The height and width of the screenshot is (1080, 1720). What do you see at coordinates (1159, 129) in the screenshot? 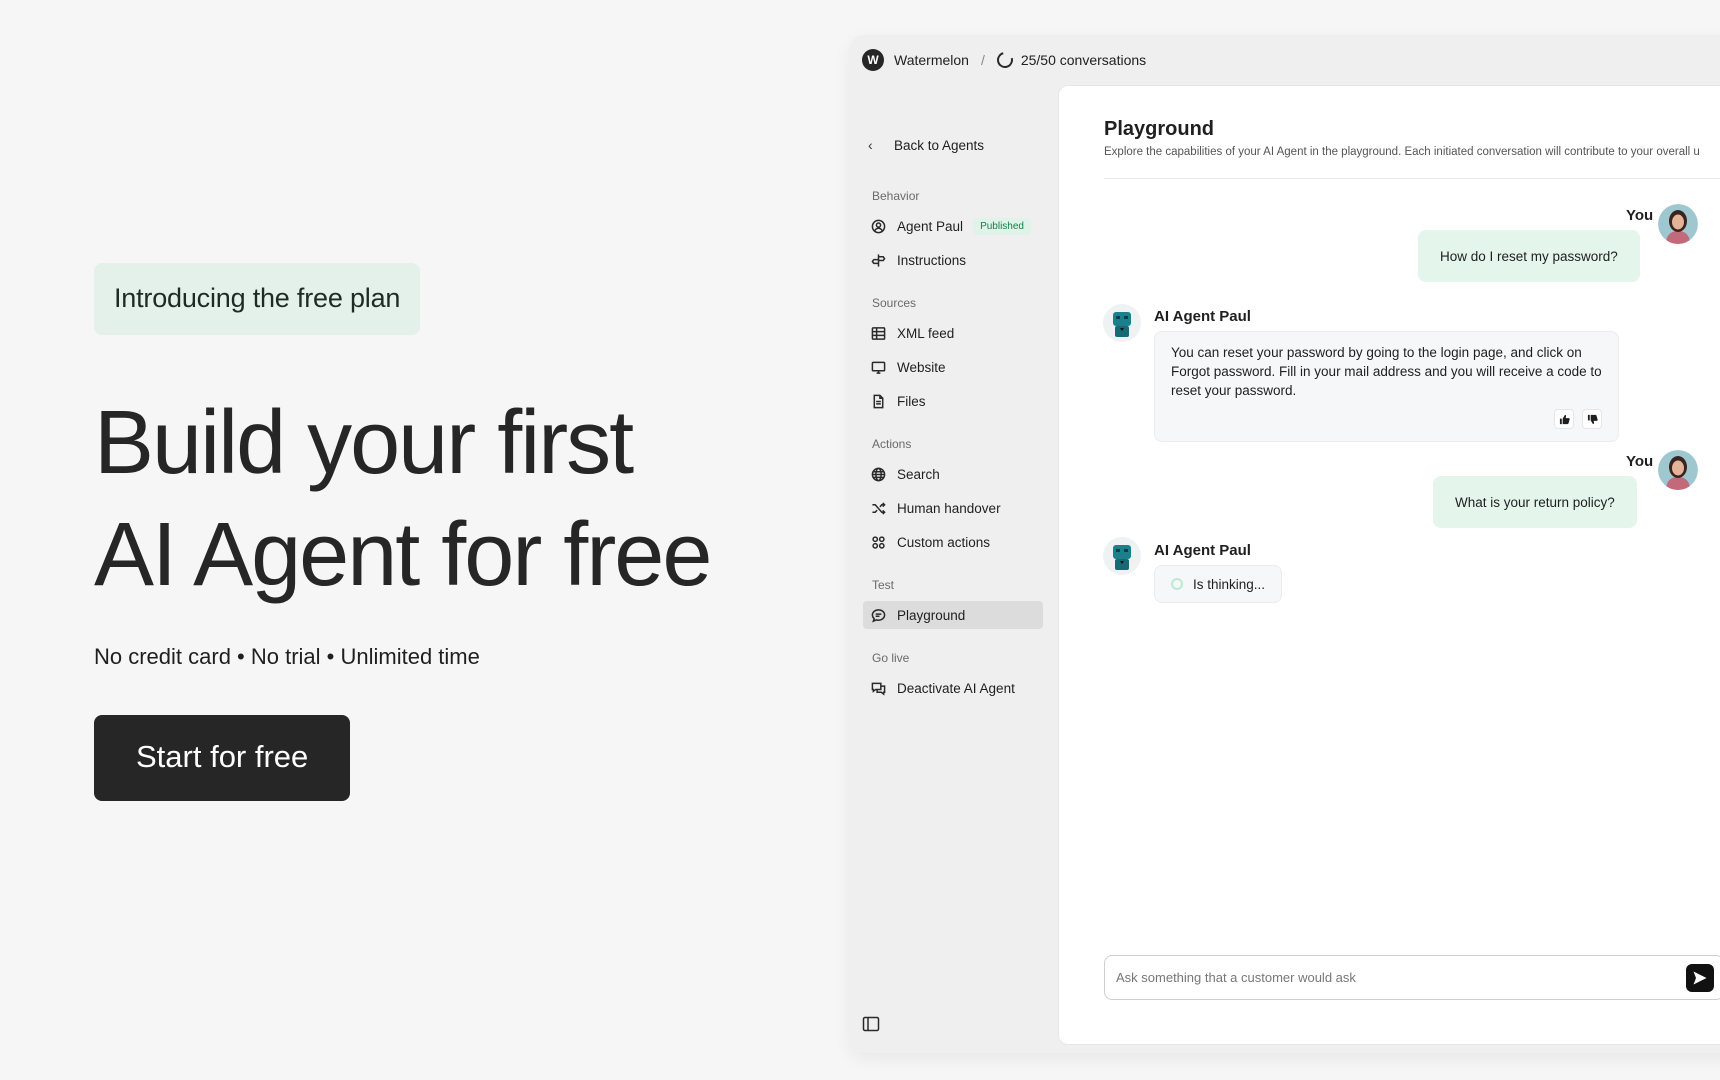
I see `page-title: Playground` at bounding box center [1159, 129].